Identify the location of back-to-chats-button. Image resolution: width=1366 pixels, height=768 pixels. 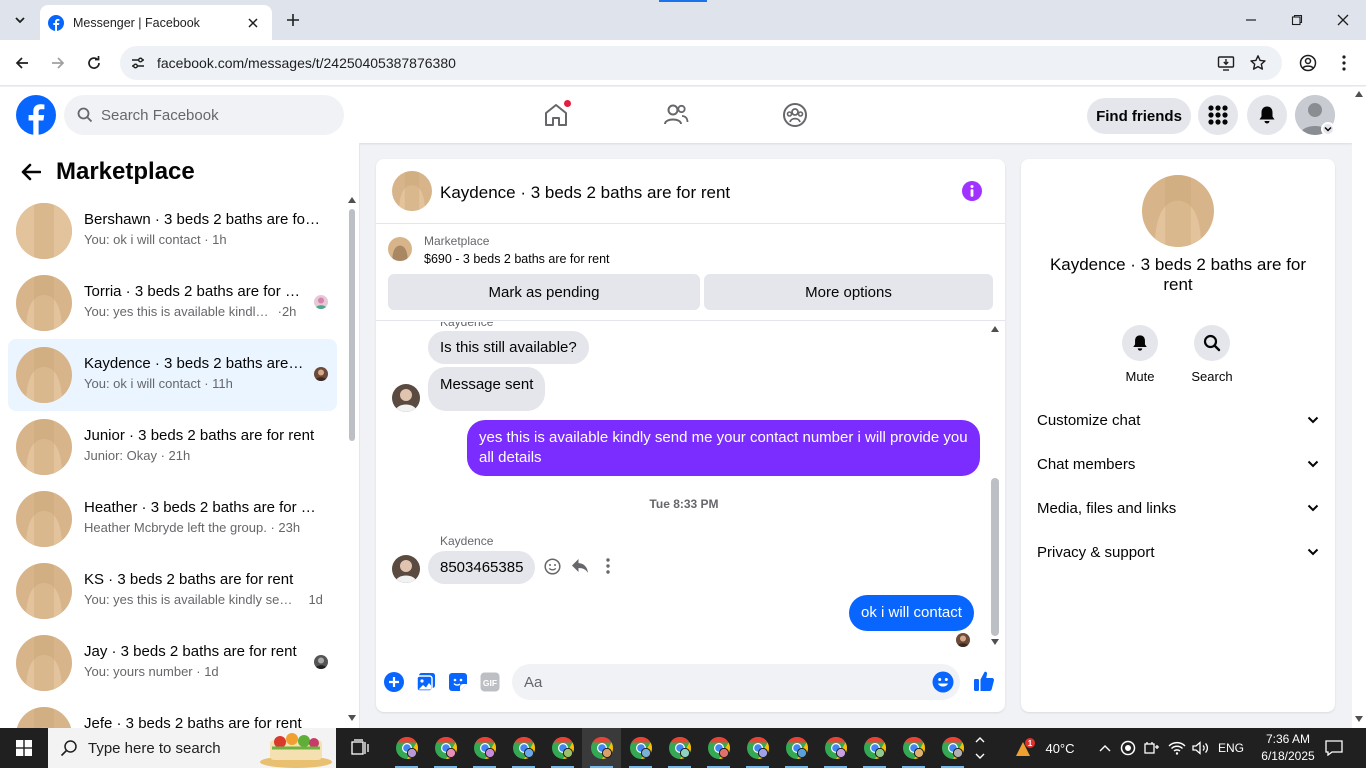
(31, 172).